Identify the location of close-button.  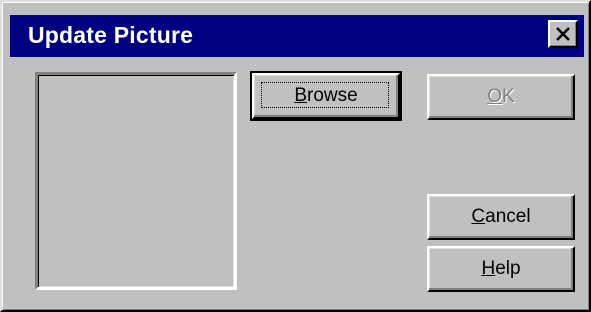
(563, 34).